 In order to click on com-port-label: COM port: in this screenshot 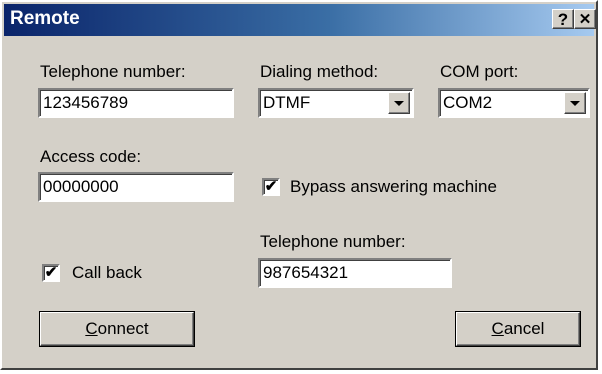, I will do `click(479, 71)`.